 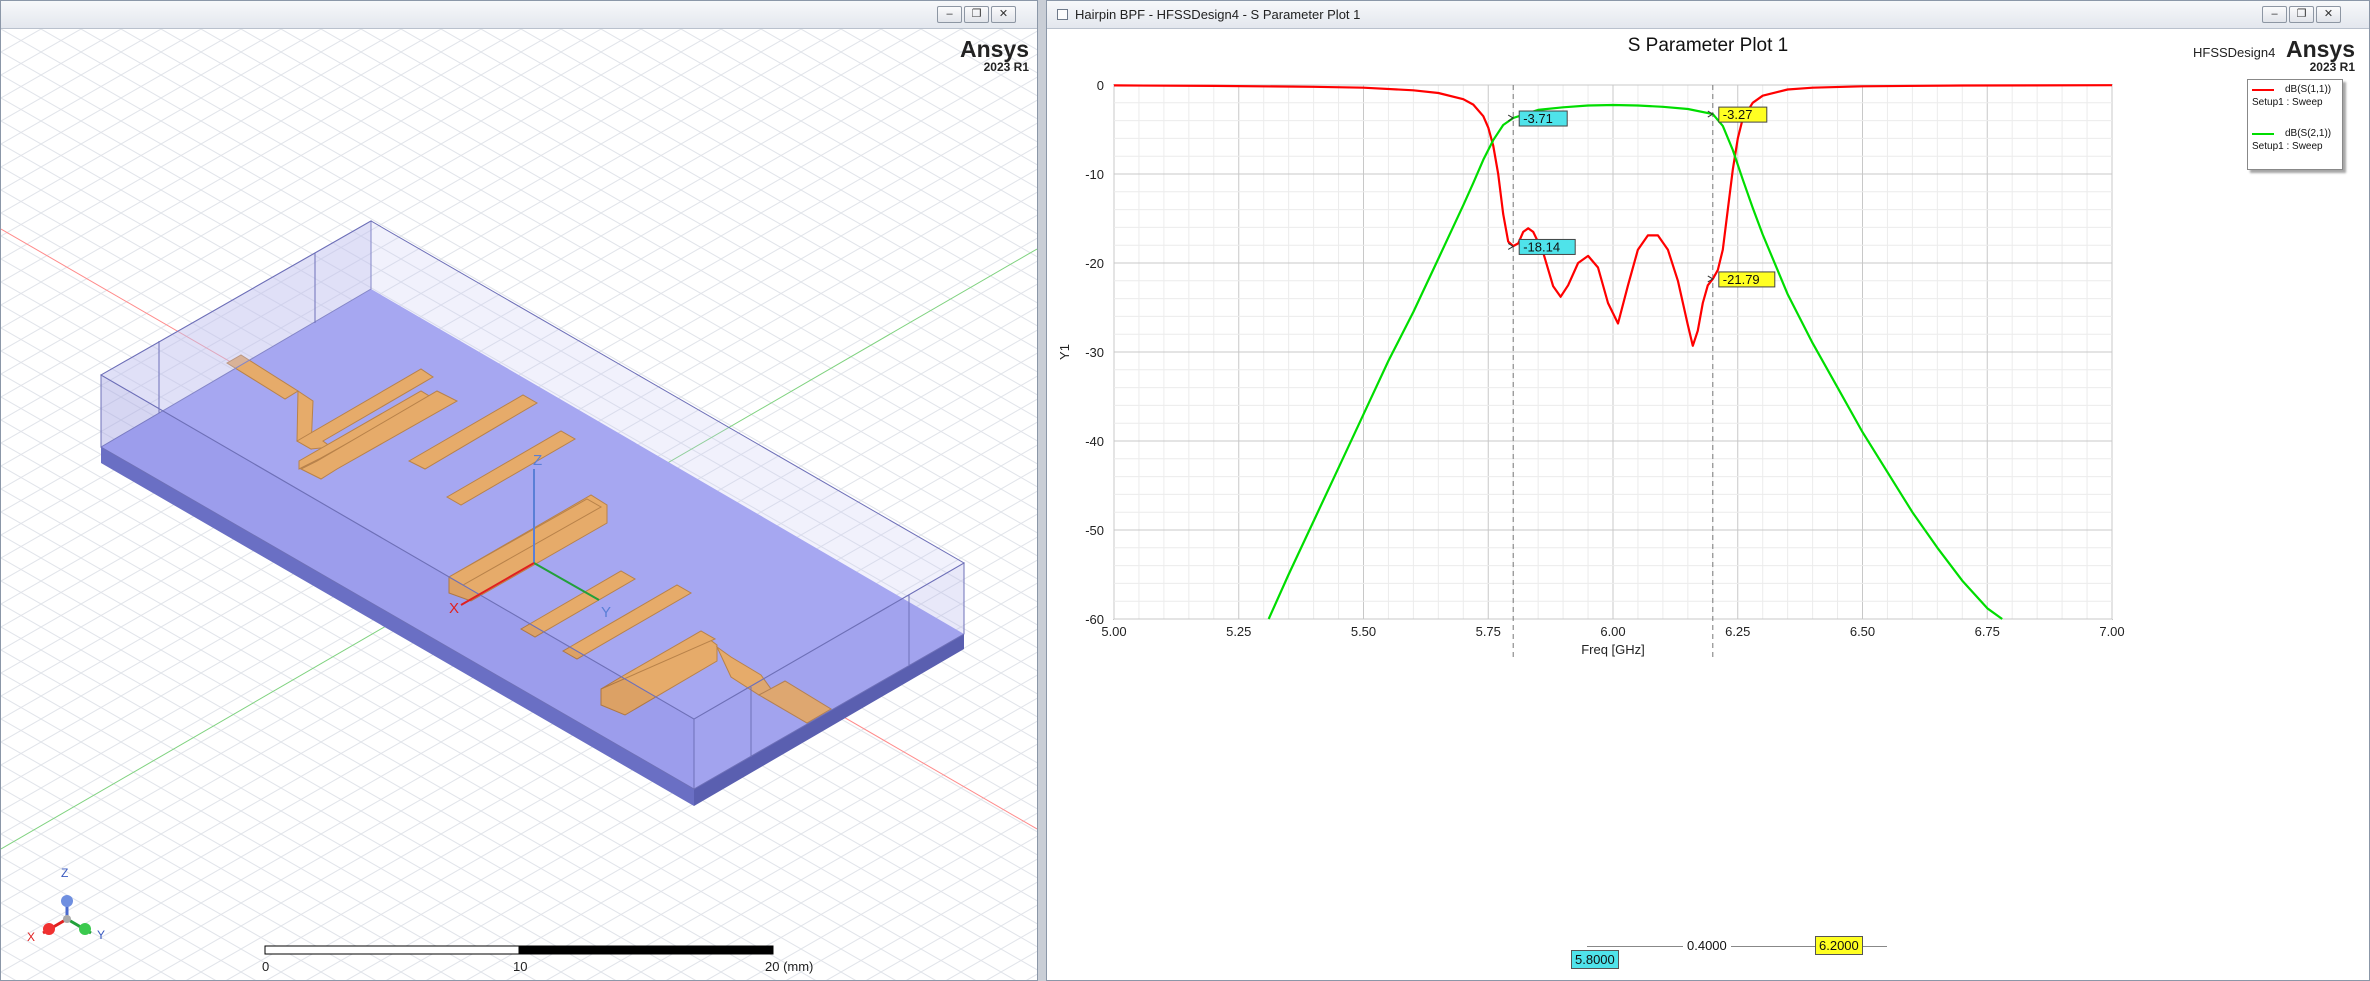 What do you see at coordinates (1094, 619) in the screenshot?
I see `y-tick-label: -60` at bounding box center [1094, 619].